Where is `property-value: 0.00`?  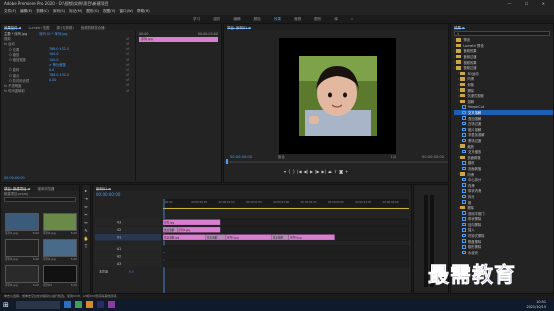 property-value: 0.00 is located at coordinates (52, 80).